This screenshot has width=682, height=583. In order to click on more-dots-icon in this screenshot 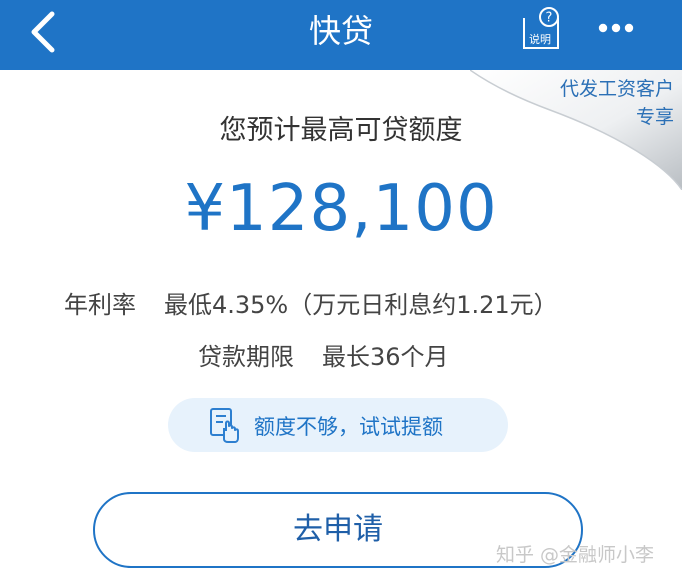, I will do `click(616, 28)`.